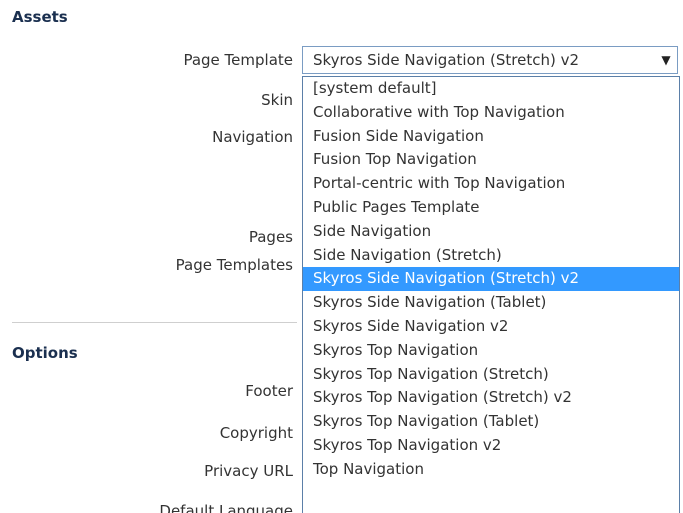 Image resolution: width=683 pixels, height=513 pixels. I want to click on dropdown-option: Side Navigation, so click(491, 232).